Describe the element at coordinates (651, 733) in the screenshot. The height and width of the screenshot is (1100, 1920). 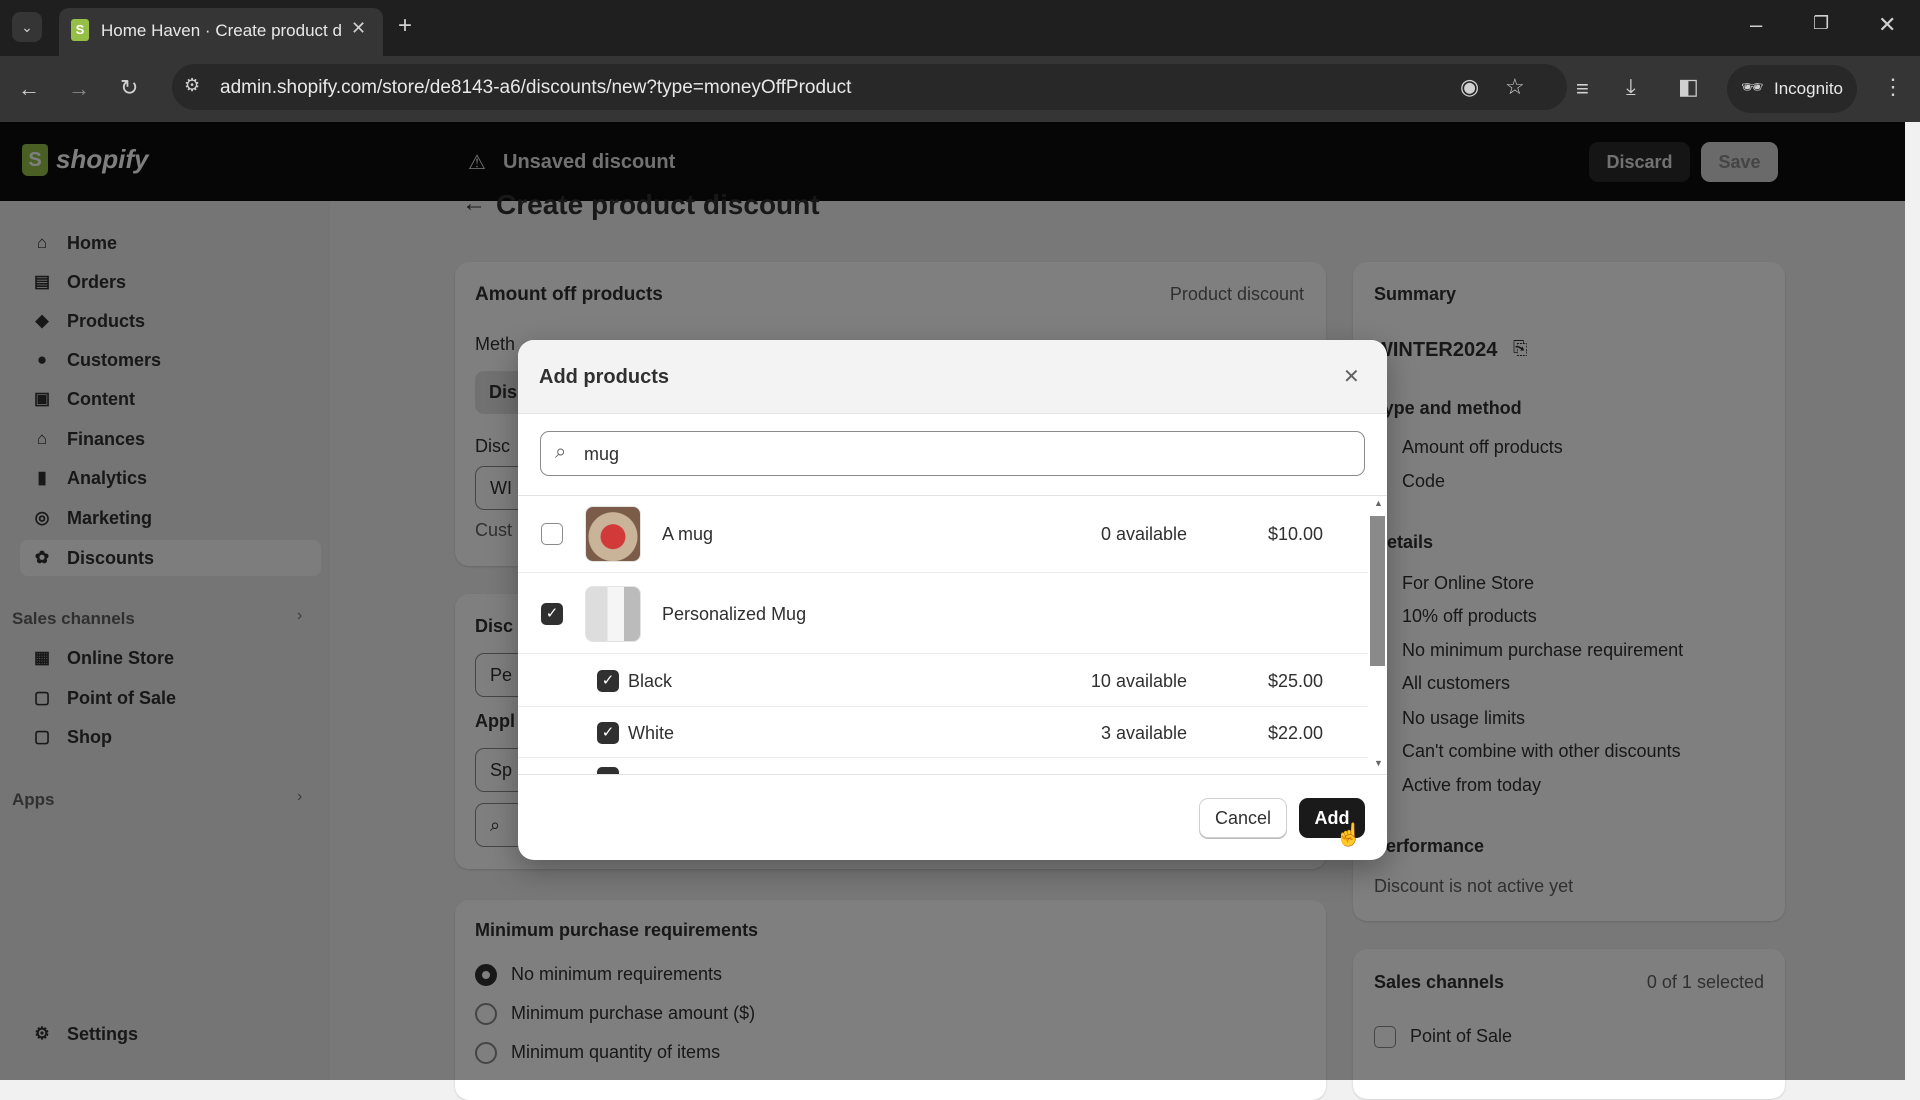
I see `variant-name: White` at that location.